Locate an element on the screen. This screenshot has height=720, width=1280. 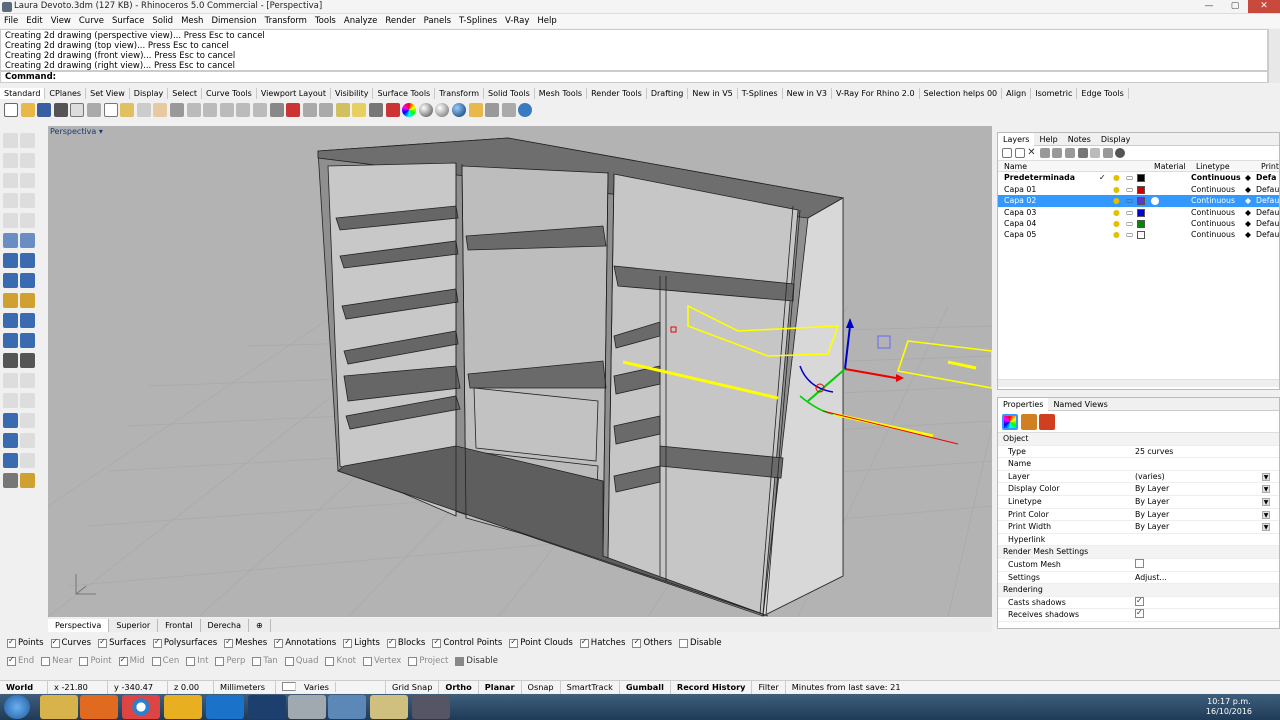
osnap-cen-checkbox is located at coordinates (156, 661).